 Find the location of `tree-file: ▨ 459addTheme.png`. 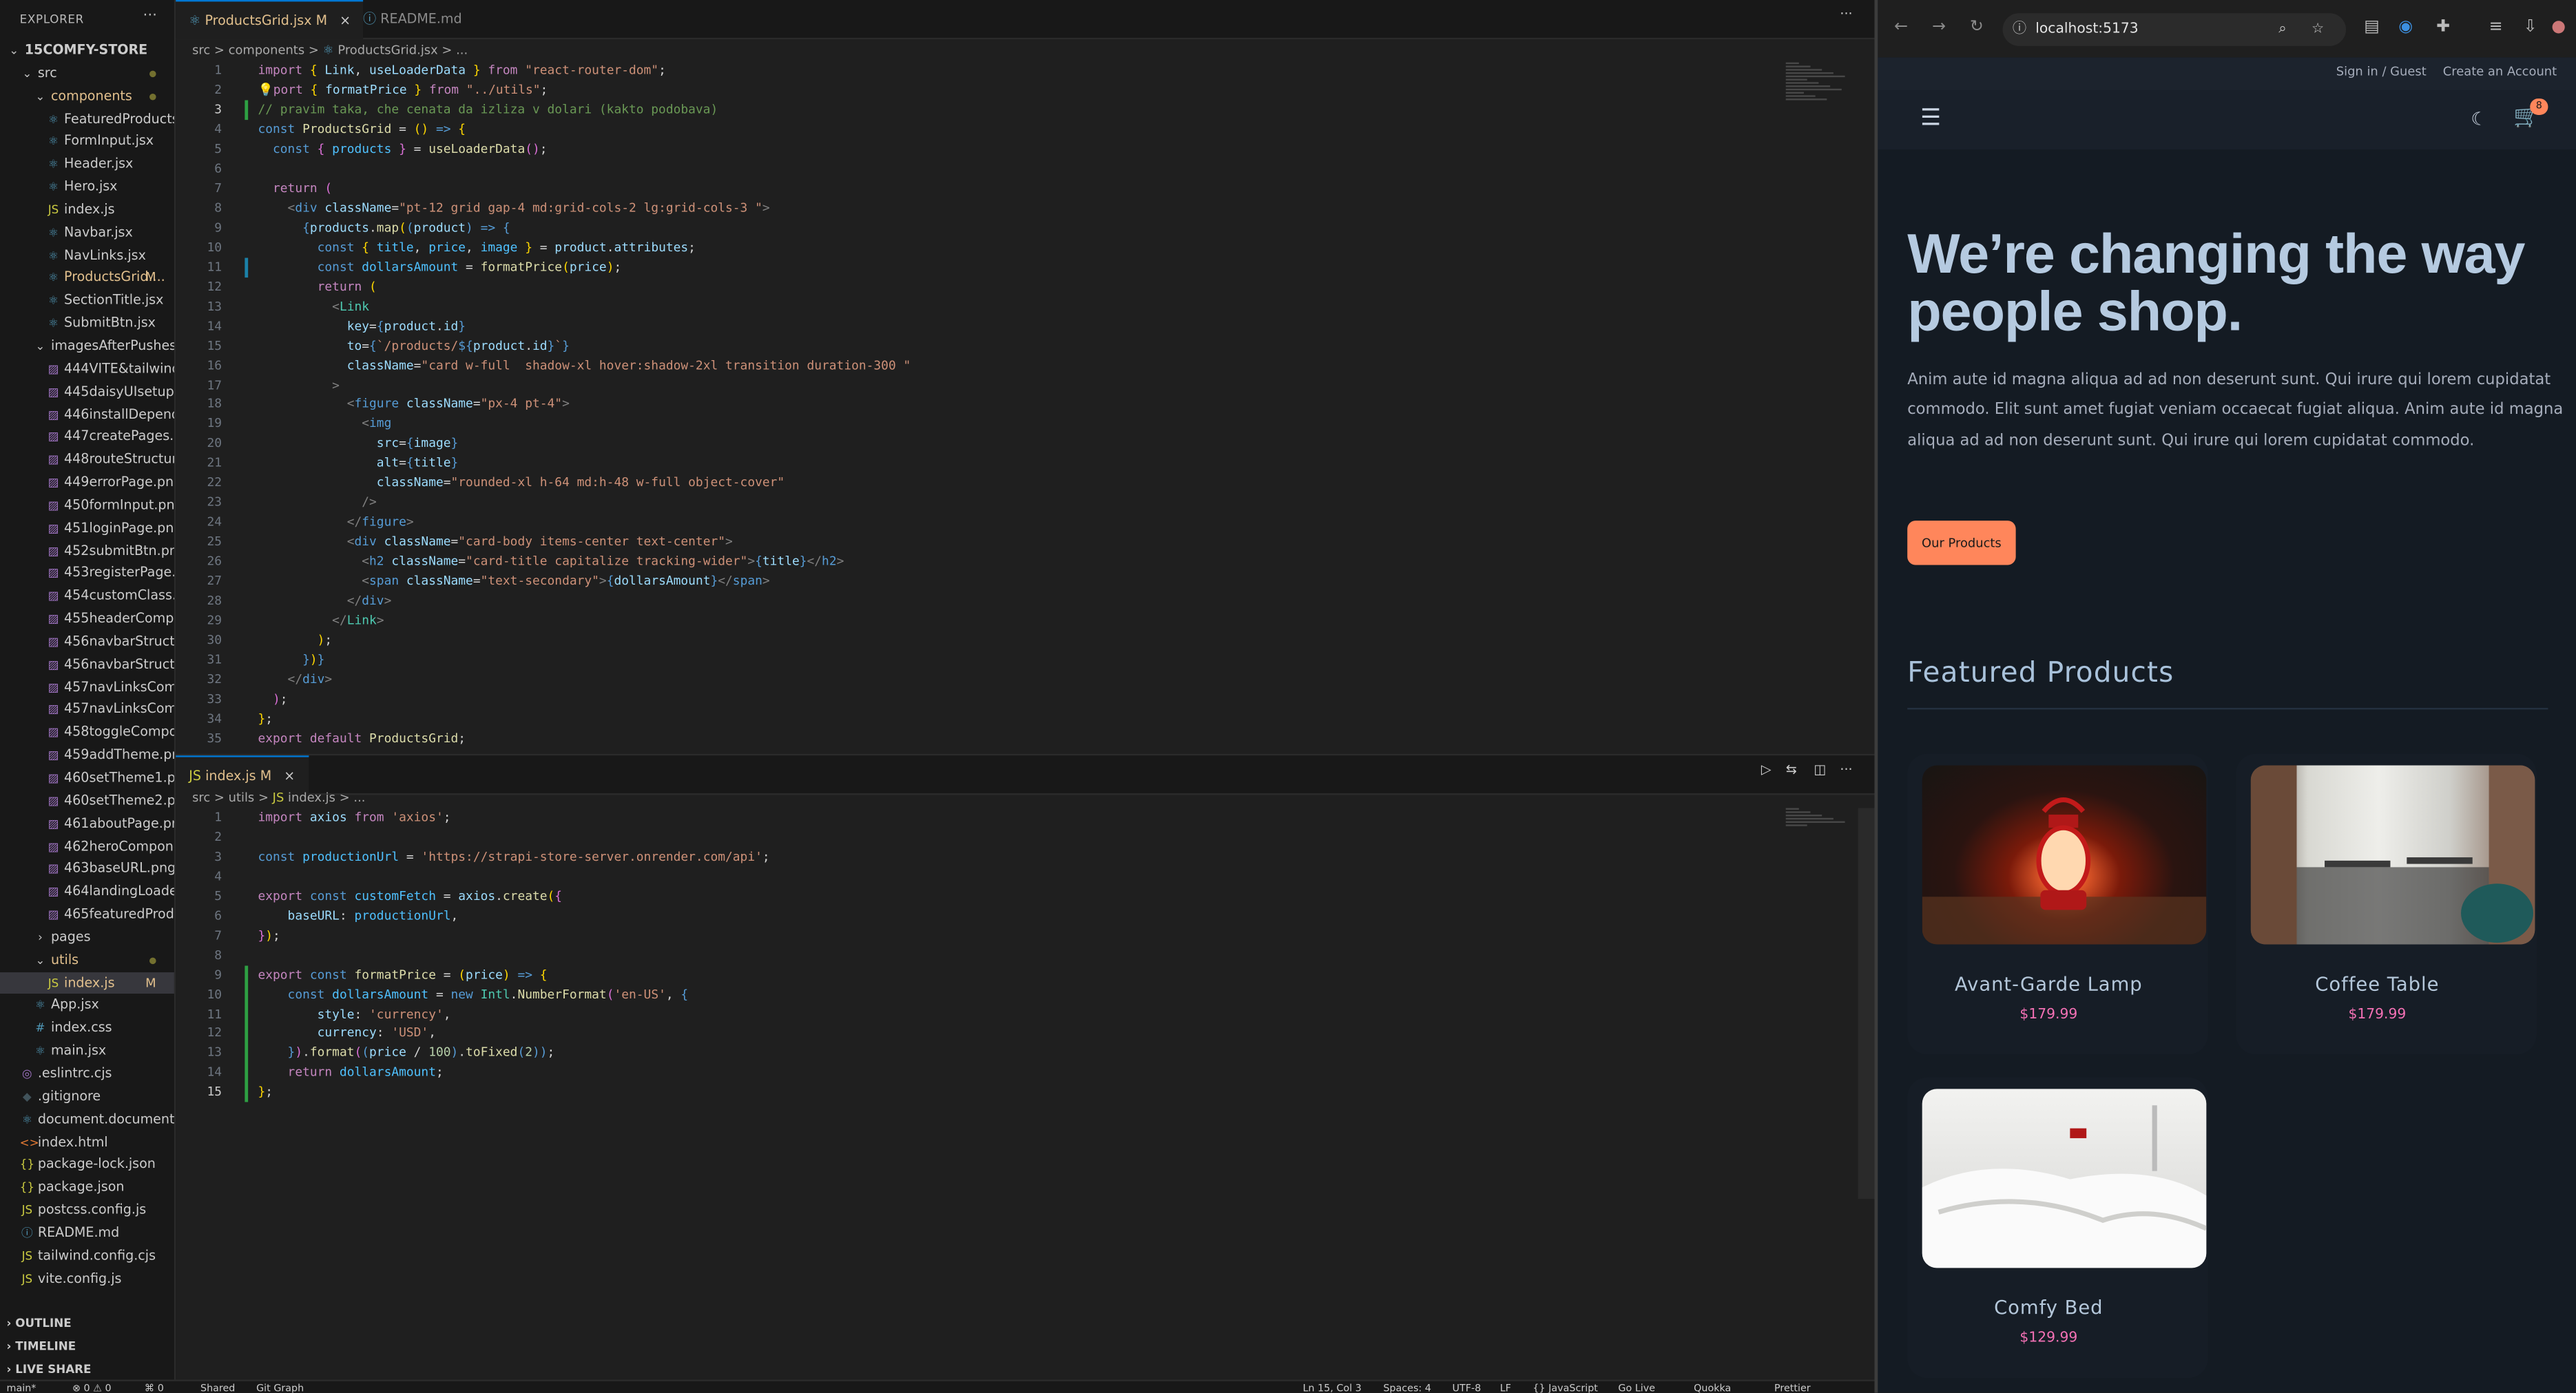

tree-file: ▨ 459addTheme.png is located at coordinates (87, 755).